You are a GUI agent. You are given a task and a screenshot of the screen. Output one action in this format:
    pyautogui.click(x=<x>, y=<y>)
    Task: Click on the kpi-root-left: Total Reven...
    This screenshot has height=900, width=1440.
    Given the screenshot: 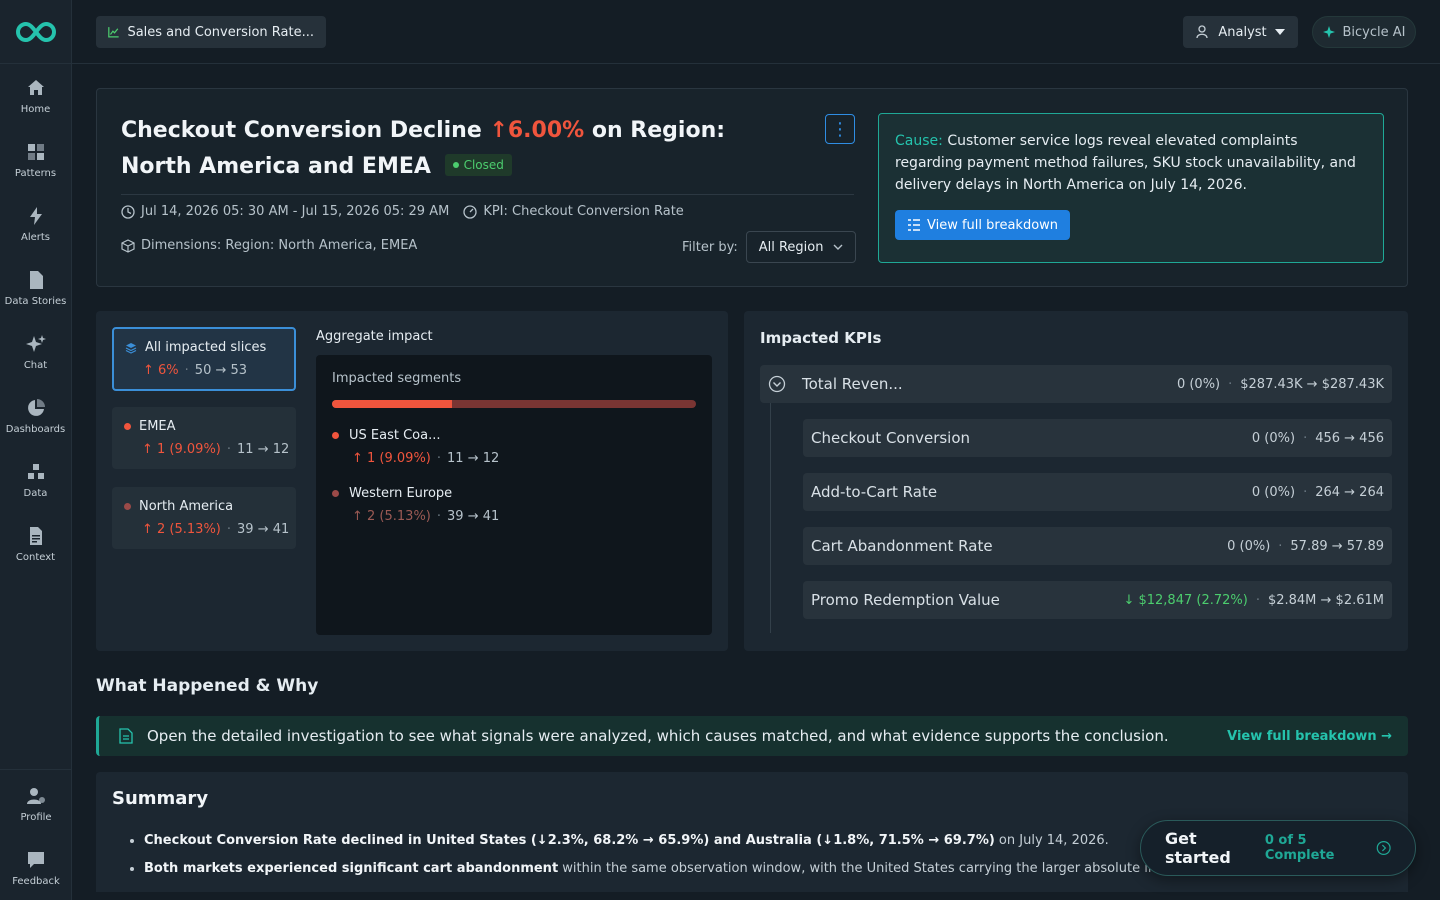 What is the action you would take?
    pyautogui.click(x=835, y=384)
    